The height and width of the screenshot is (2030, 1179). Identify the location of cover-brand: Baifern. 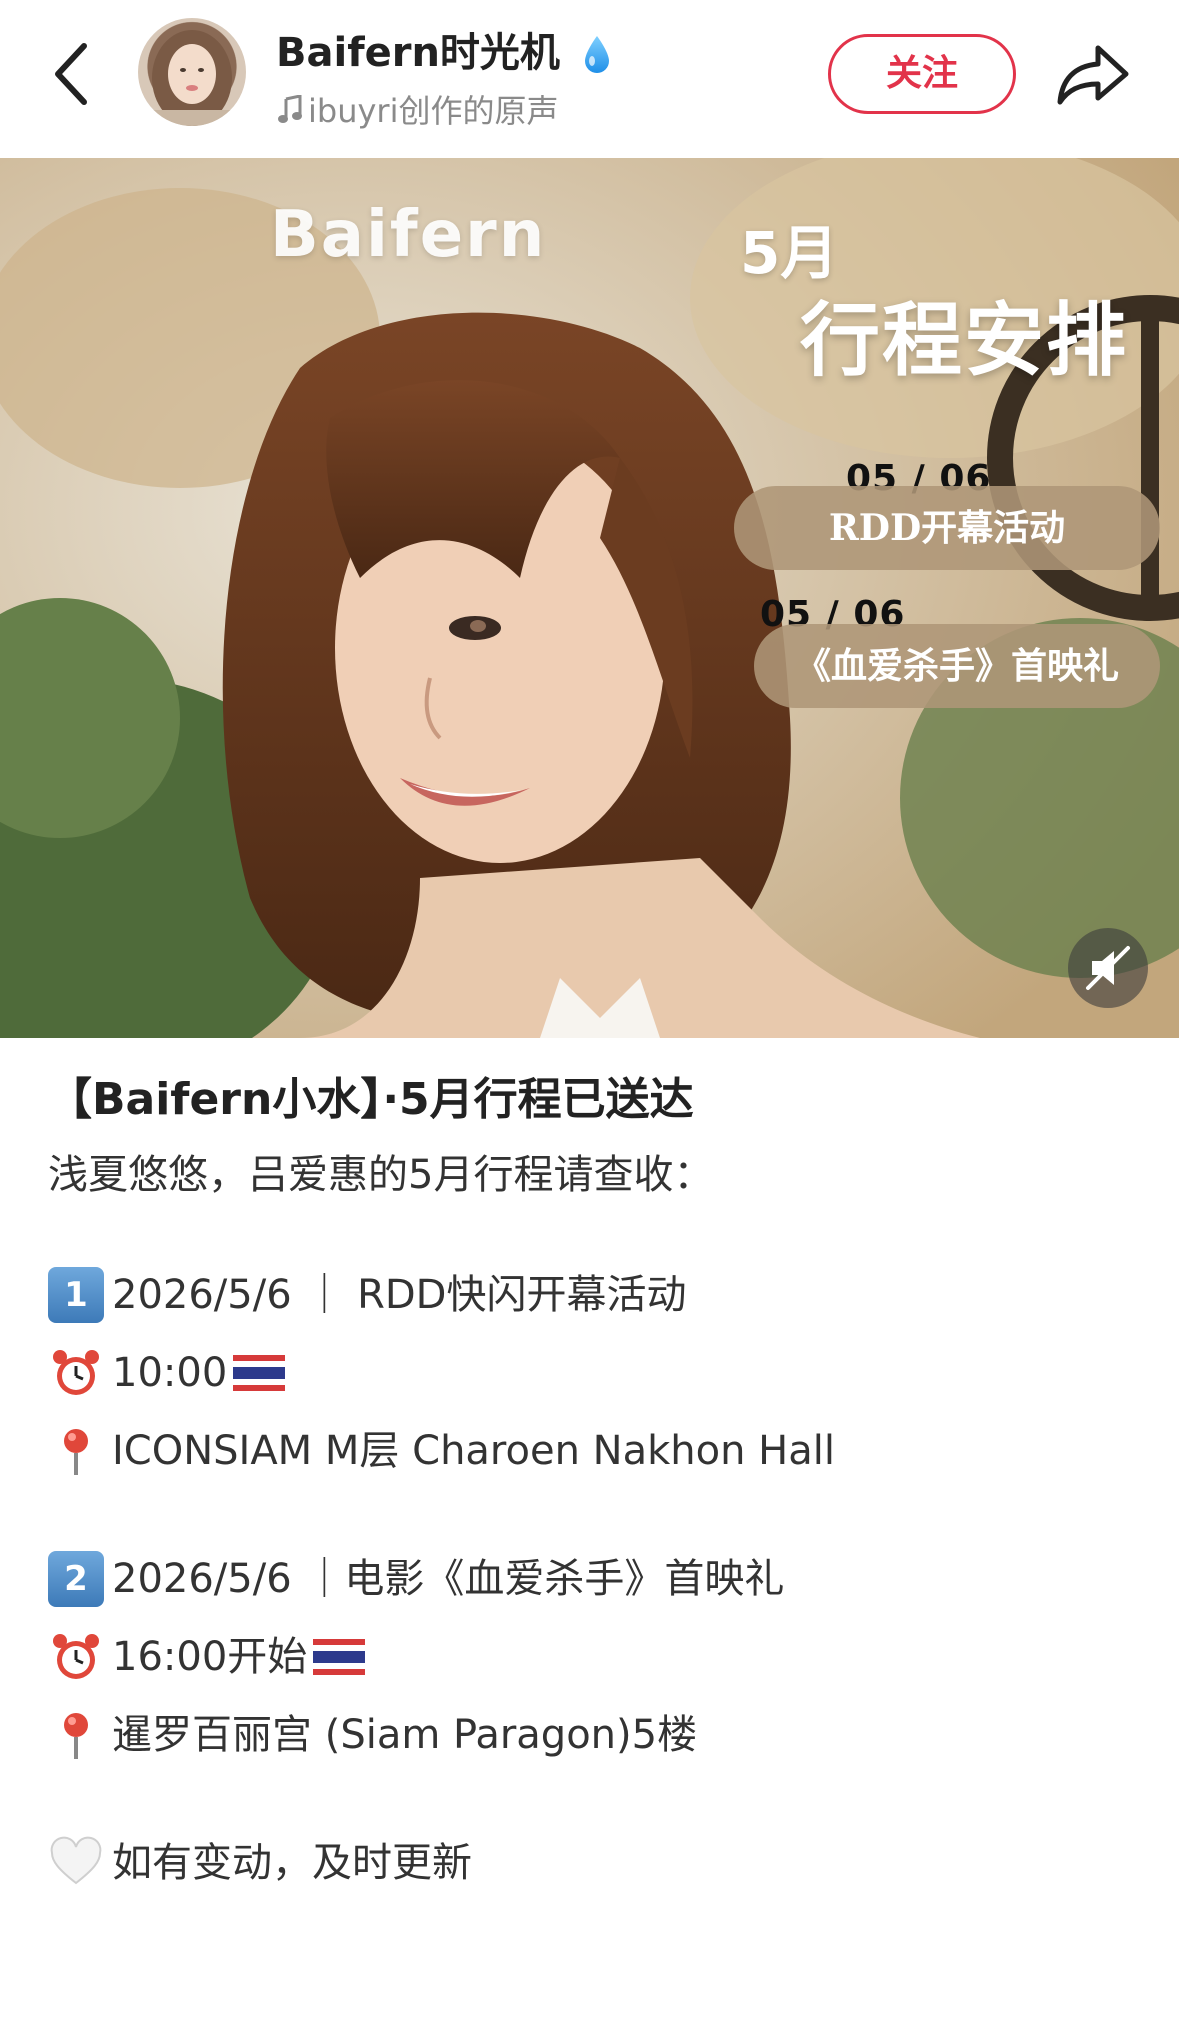
(408, 235).